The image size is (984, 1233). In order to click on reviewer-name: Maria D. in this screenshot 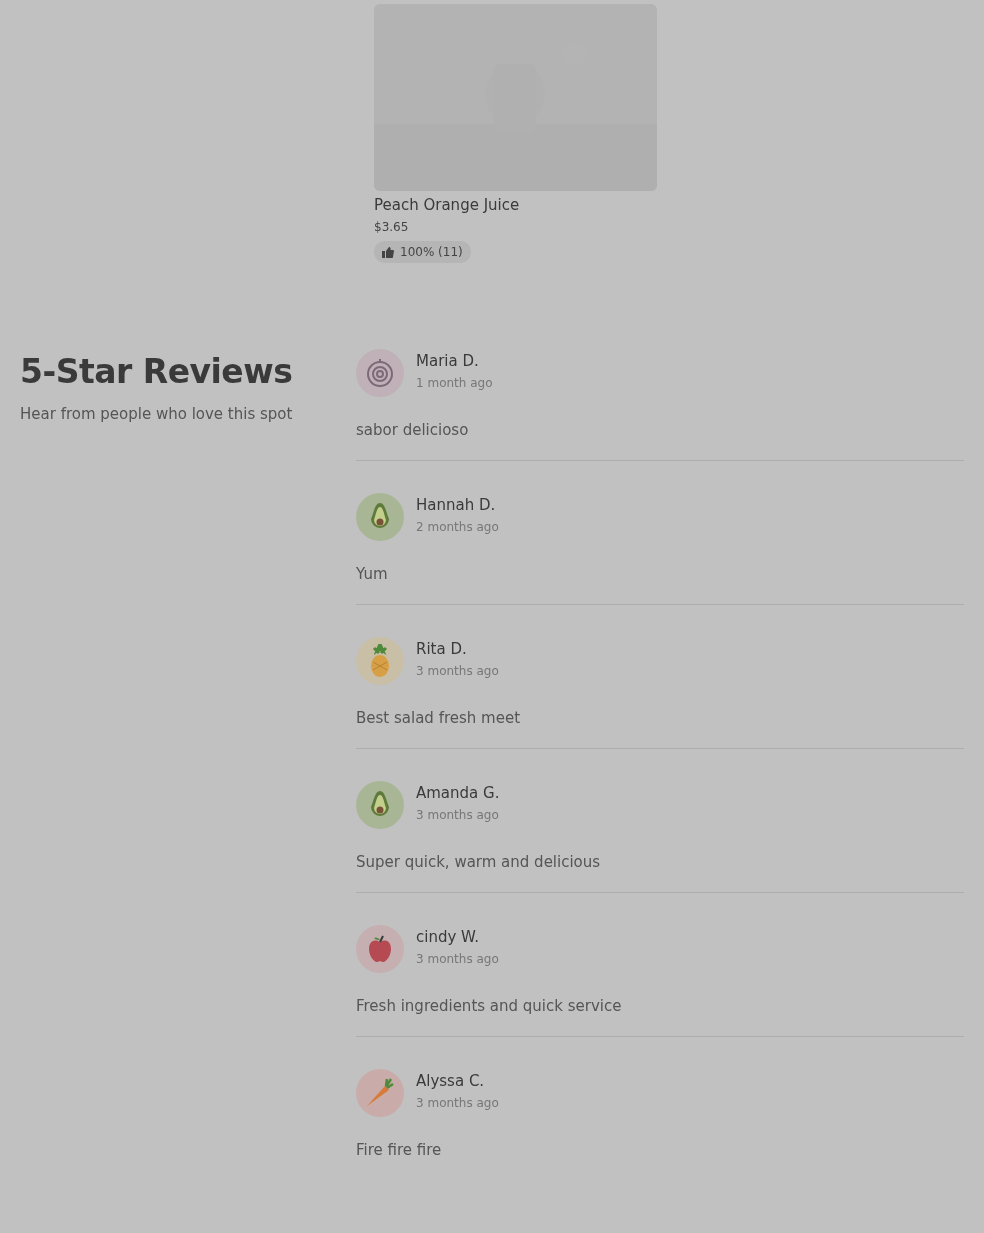, I will do `click(448, 361)`.